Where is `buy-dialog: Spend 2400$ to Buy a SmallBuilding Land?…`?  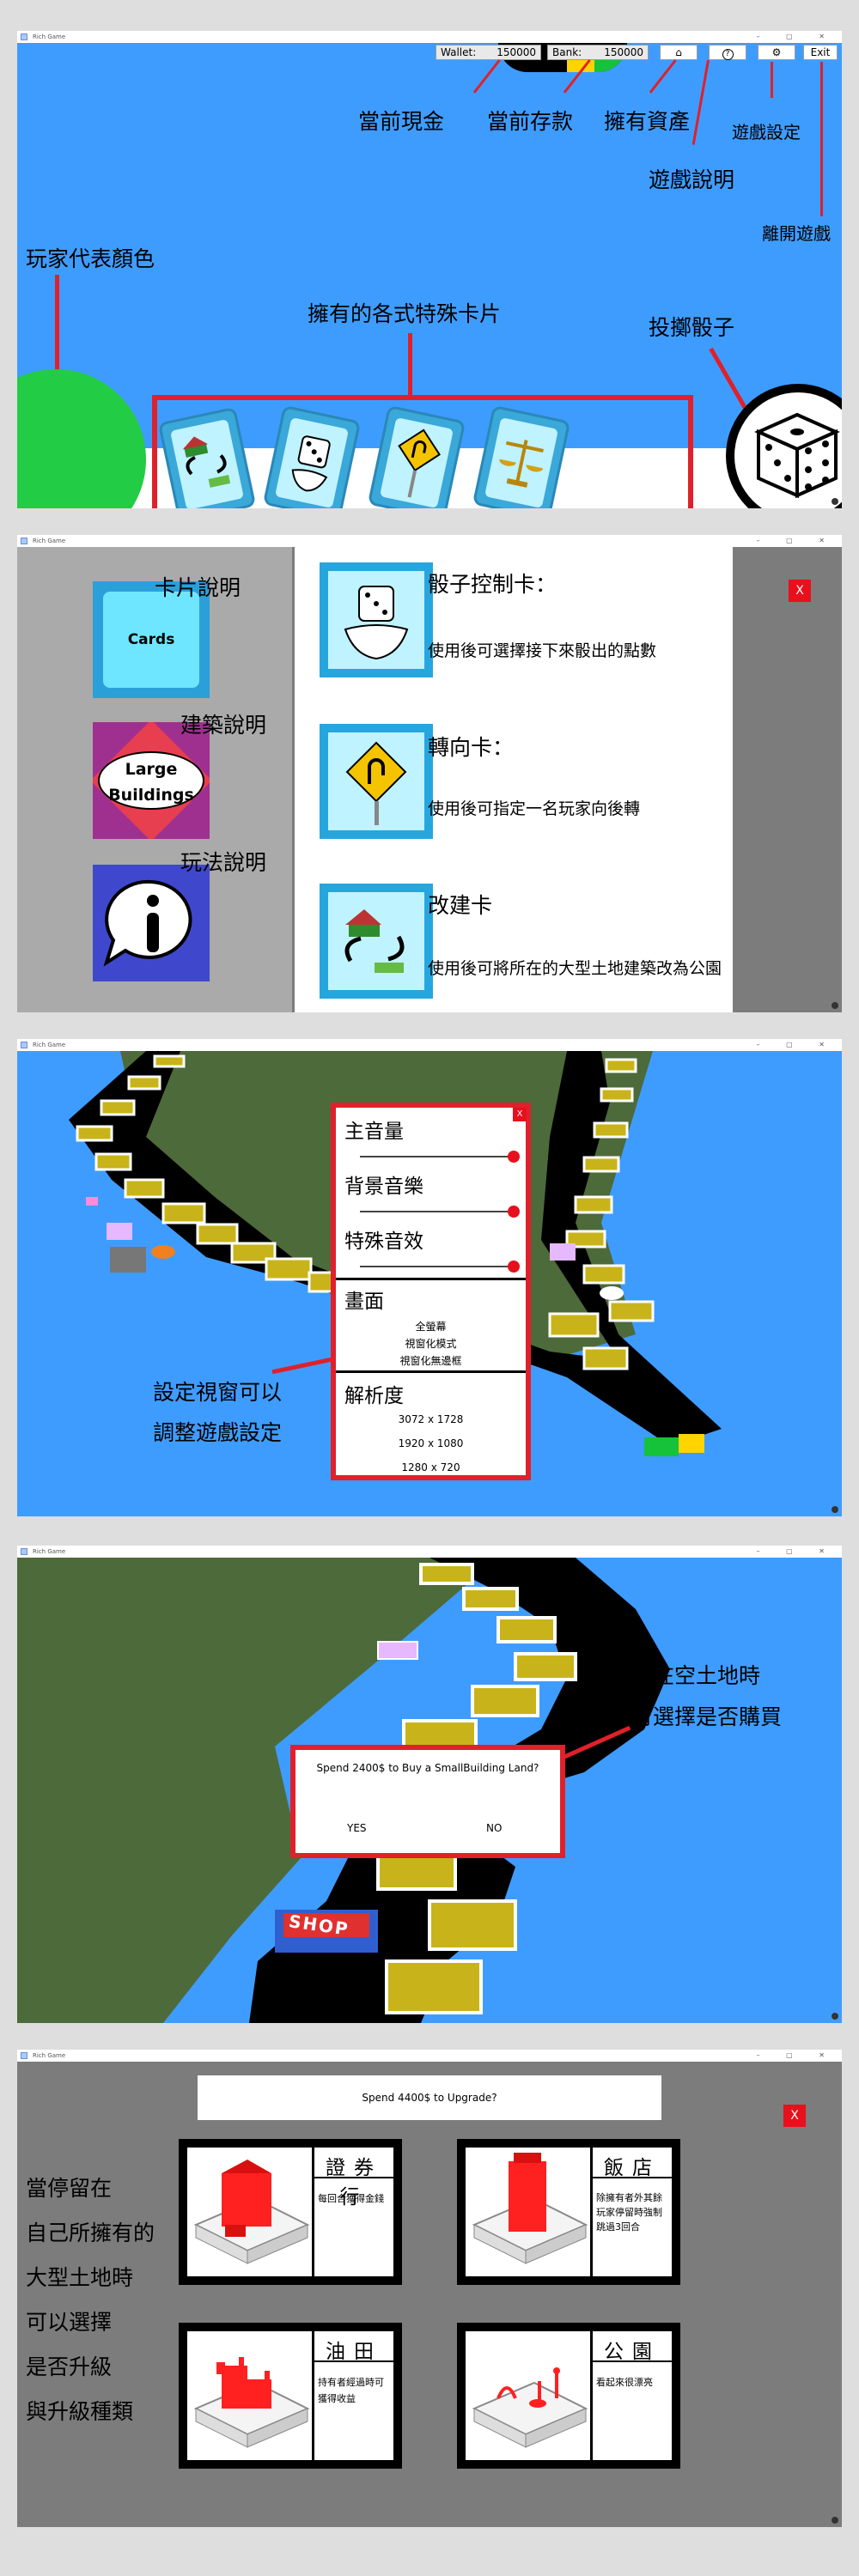
buy-dialog: Spend 2400$ to Buy a SmallBuilding Land?… is located at coordinates (427, 1801).